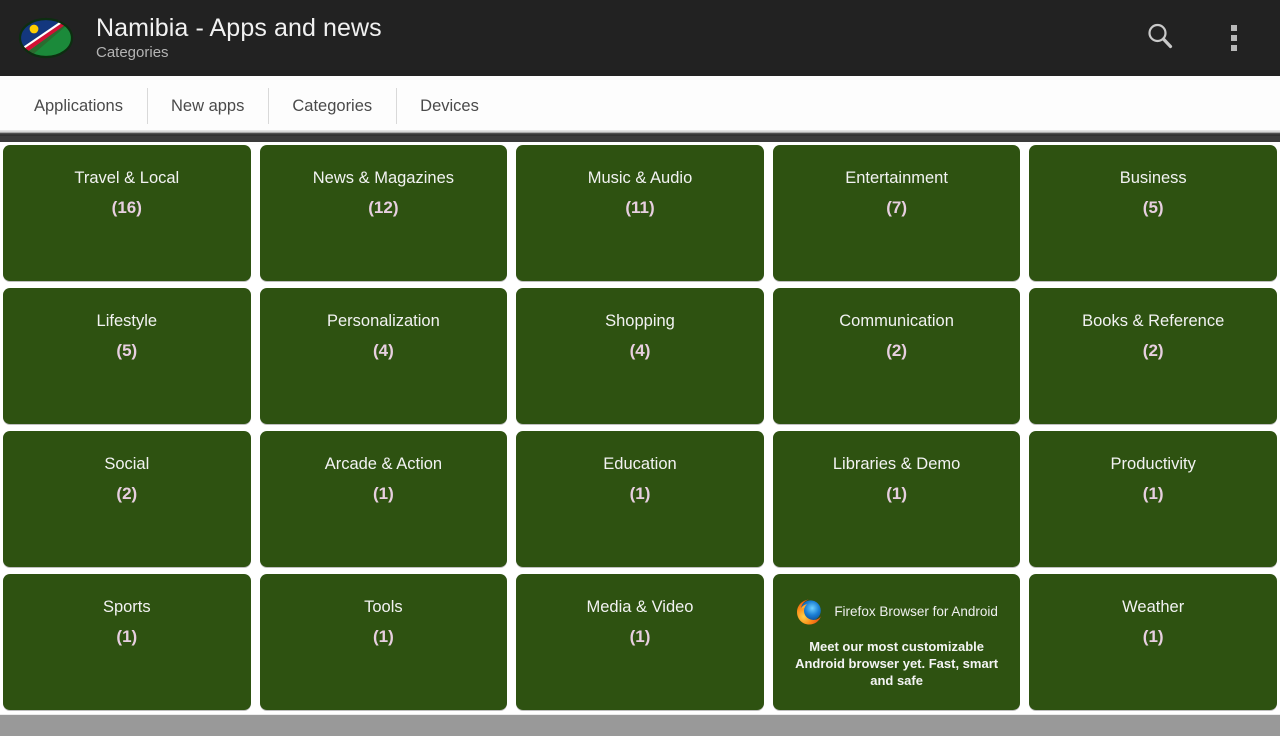 This screenshot has width=1280, height=736. I want to click on tab-label: Categories, so click(332, 105).